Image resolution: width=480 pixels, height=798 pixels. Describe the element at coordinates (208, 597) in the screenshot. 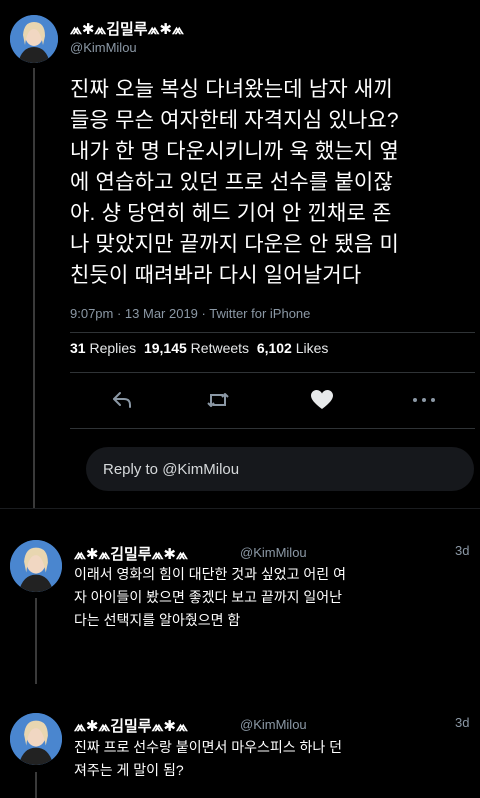

I see `reply-line: 자 아이들이 봤으면 좋겠다 보고 끝까지 일어난` at that location.